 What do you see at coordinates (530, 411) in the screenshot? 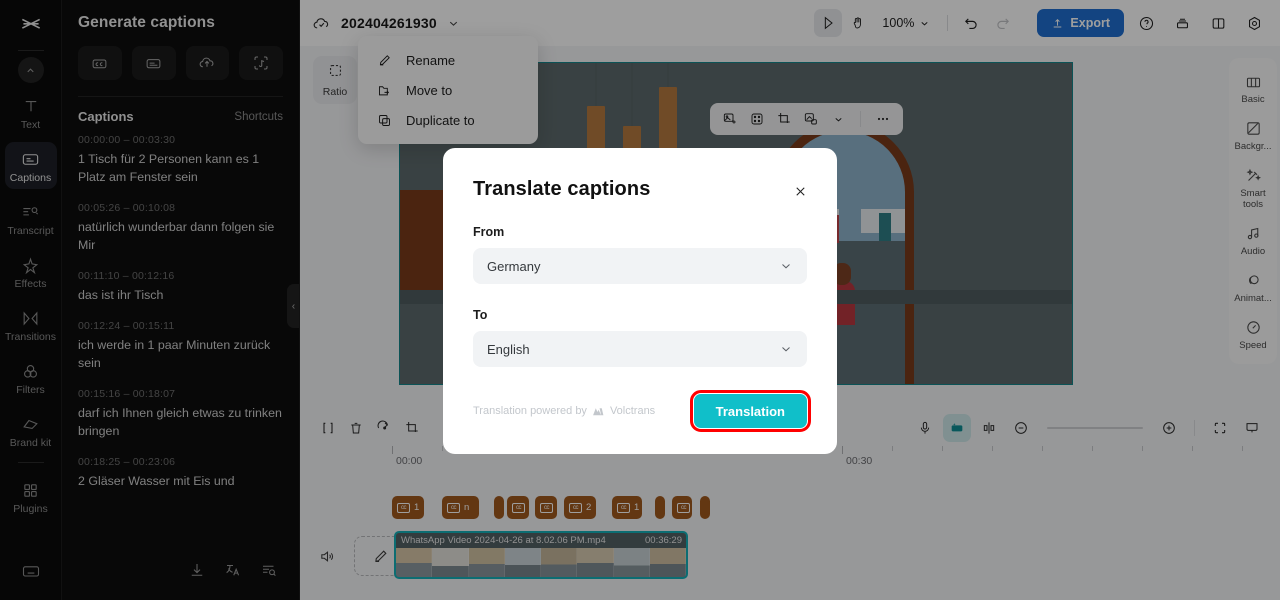
I see `powered-by-text: Translation powered by` at bounding box center [530, 411].